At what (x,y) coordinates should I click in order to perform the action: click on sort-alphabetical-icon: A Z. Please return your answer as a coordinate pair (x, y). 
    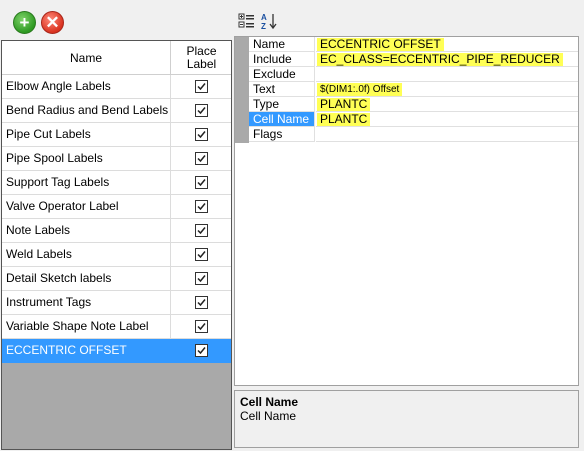
    Looking at the image, I should click on (269, 21).